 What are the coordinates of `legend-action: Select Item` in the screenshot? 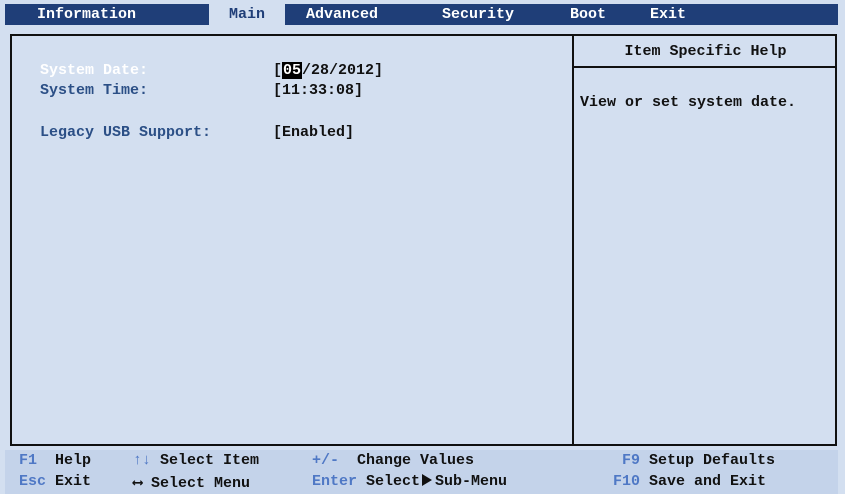 It's located at (210, 460).